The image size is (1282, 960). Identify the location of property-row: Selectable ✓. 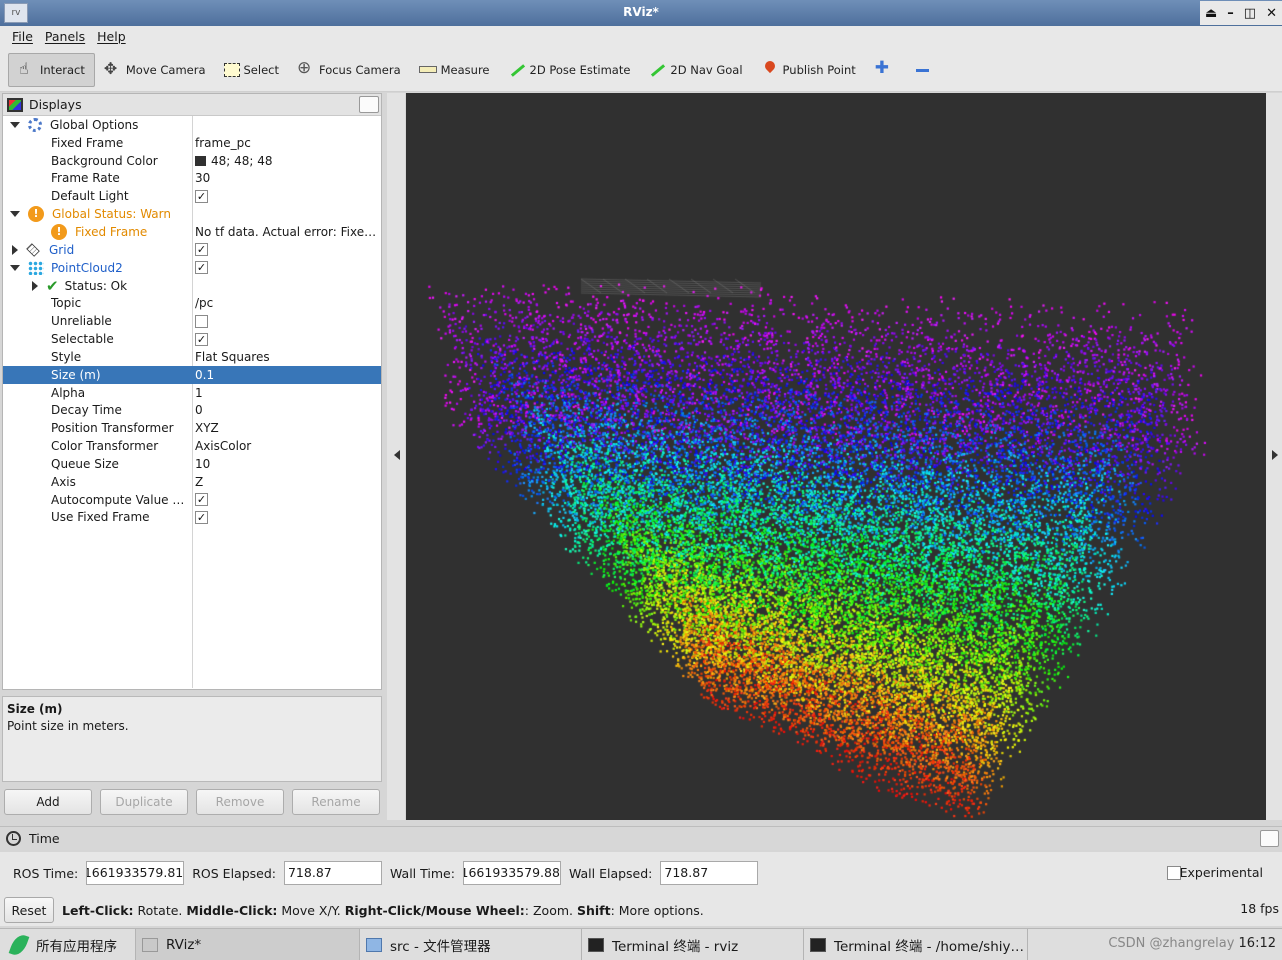
(192, 339).